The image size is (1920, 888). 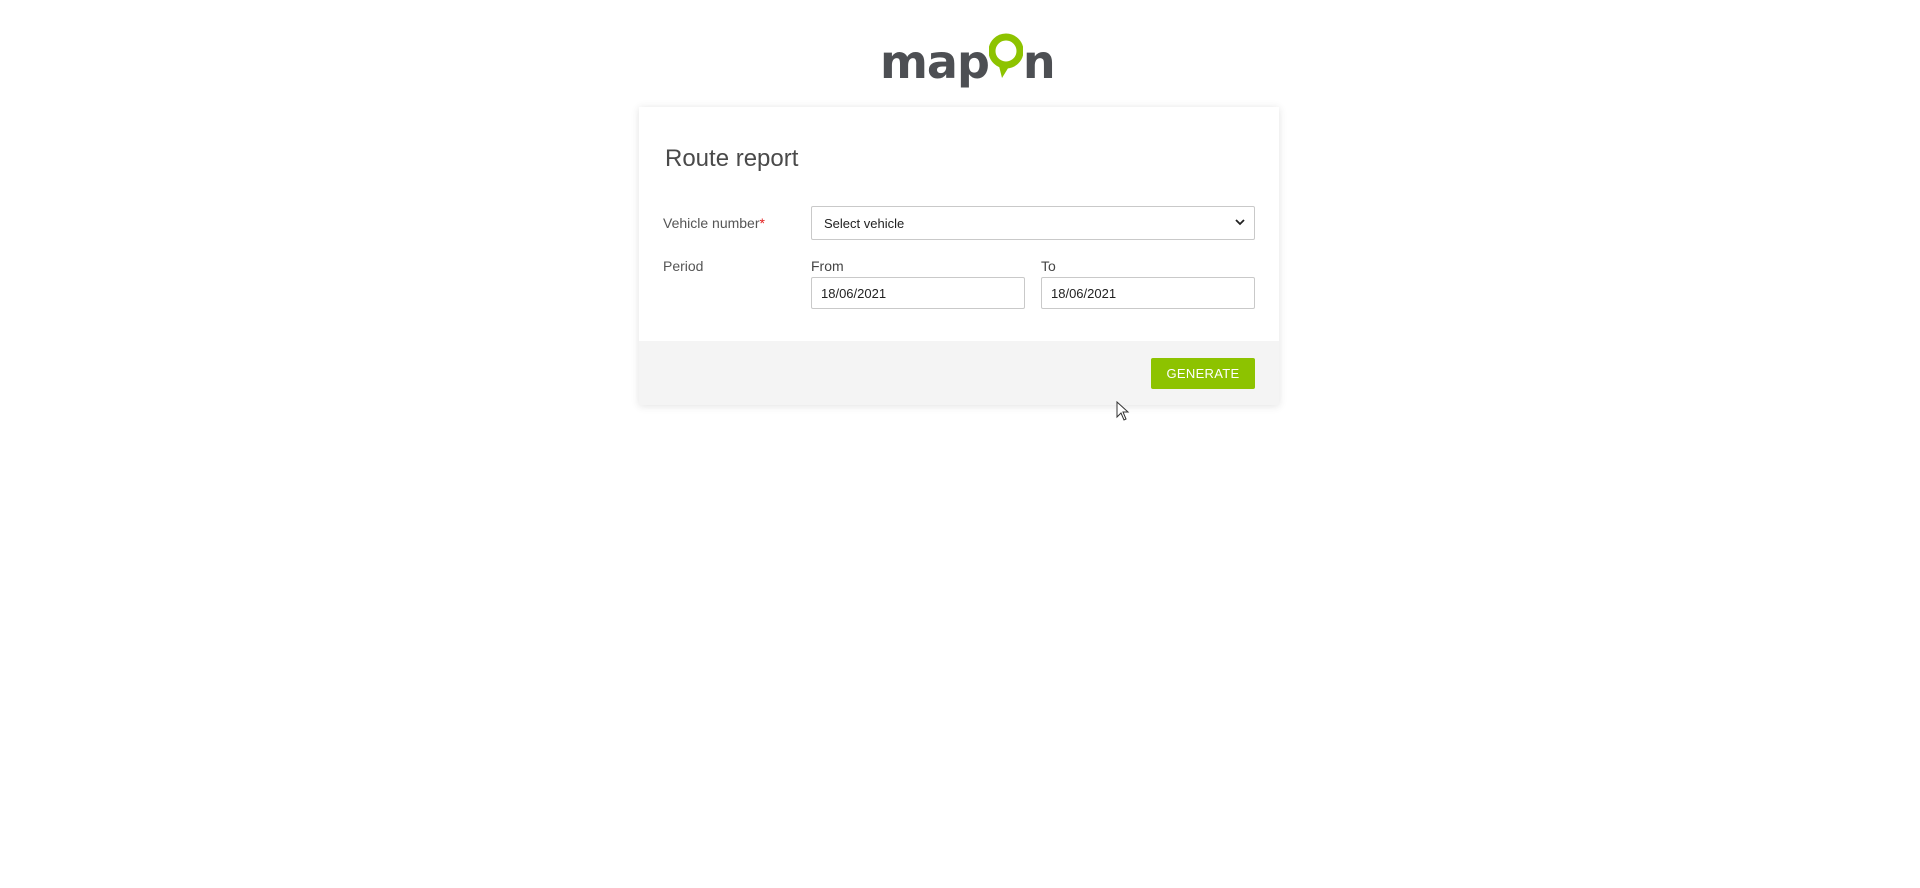 I want to click on card-footer: GENERATE, so click(x=959, y=373).